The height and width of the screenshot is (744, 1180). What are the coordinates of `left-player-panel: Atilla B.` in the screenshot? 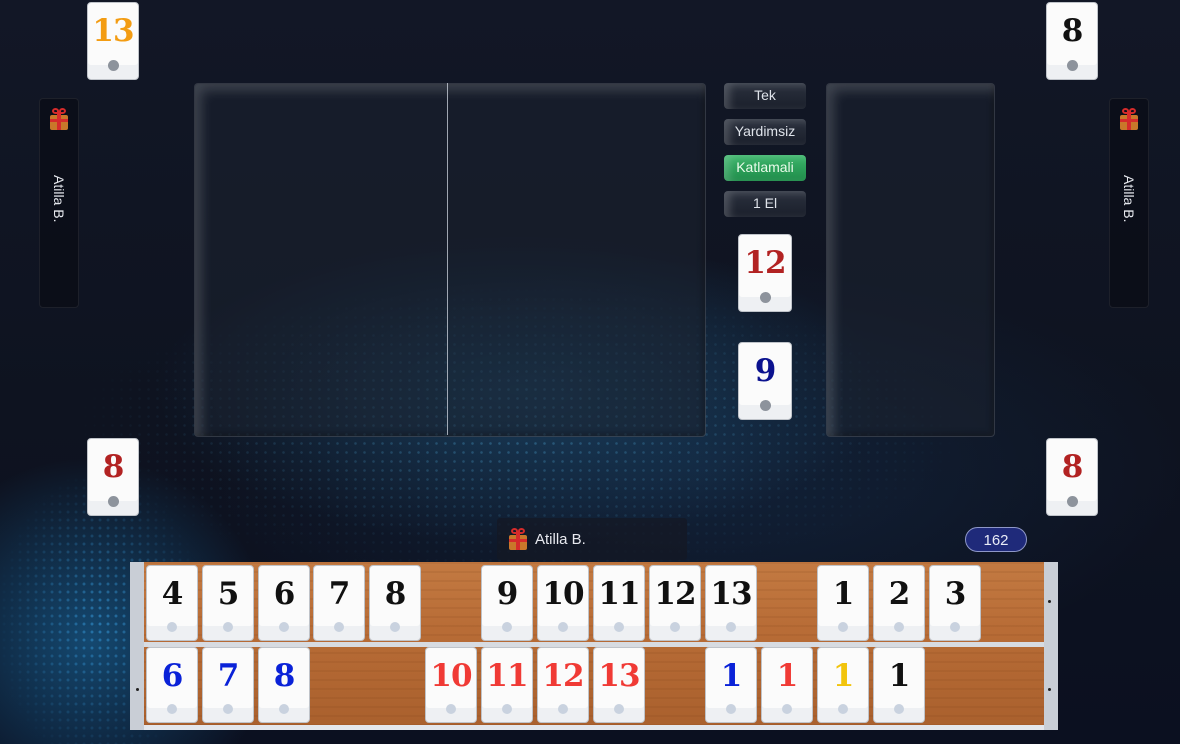 It's located at (59, 203).